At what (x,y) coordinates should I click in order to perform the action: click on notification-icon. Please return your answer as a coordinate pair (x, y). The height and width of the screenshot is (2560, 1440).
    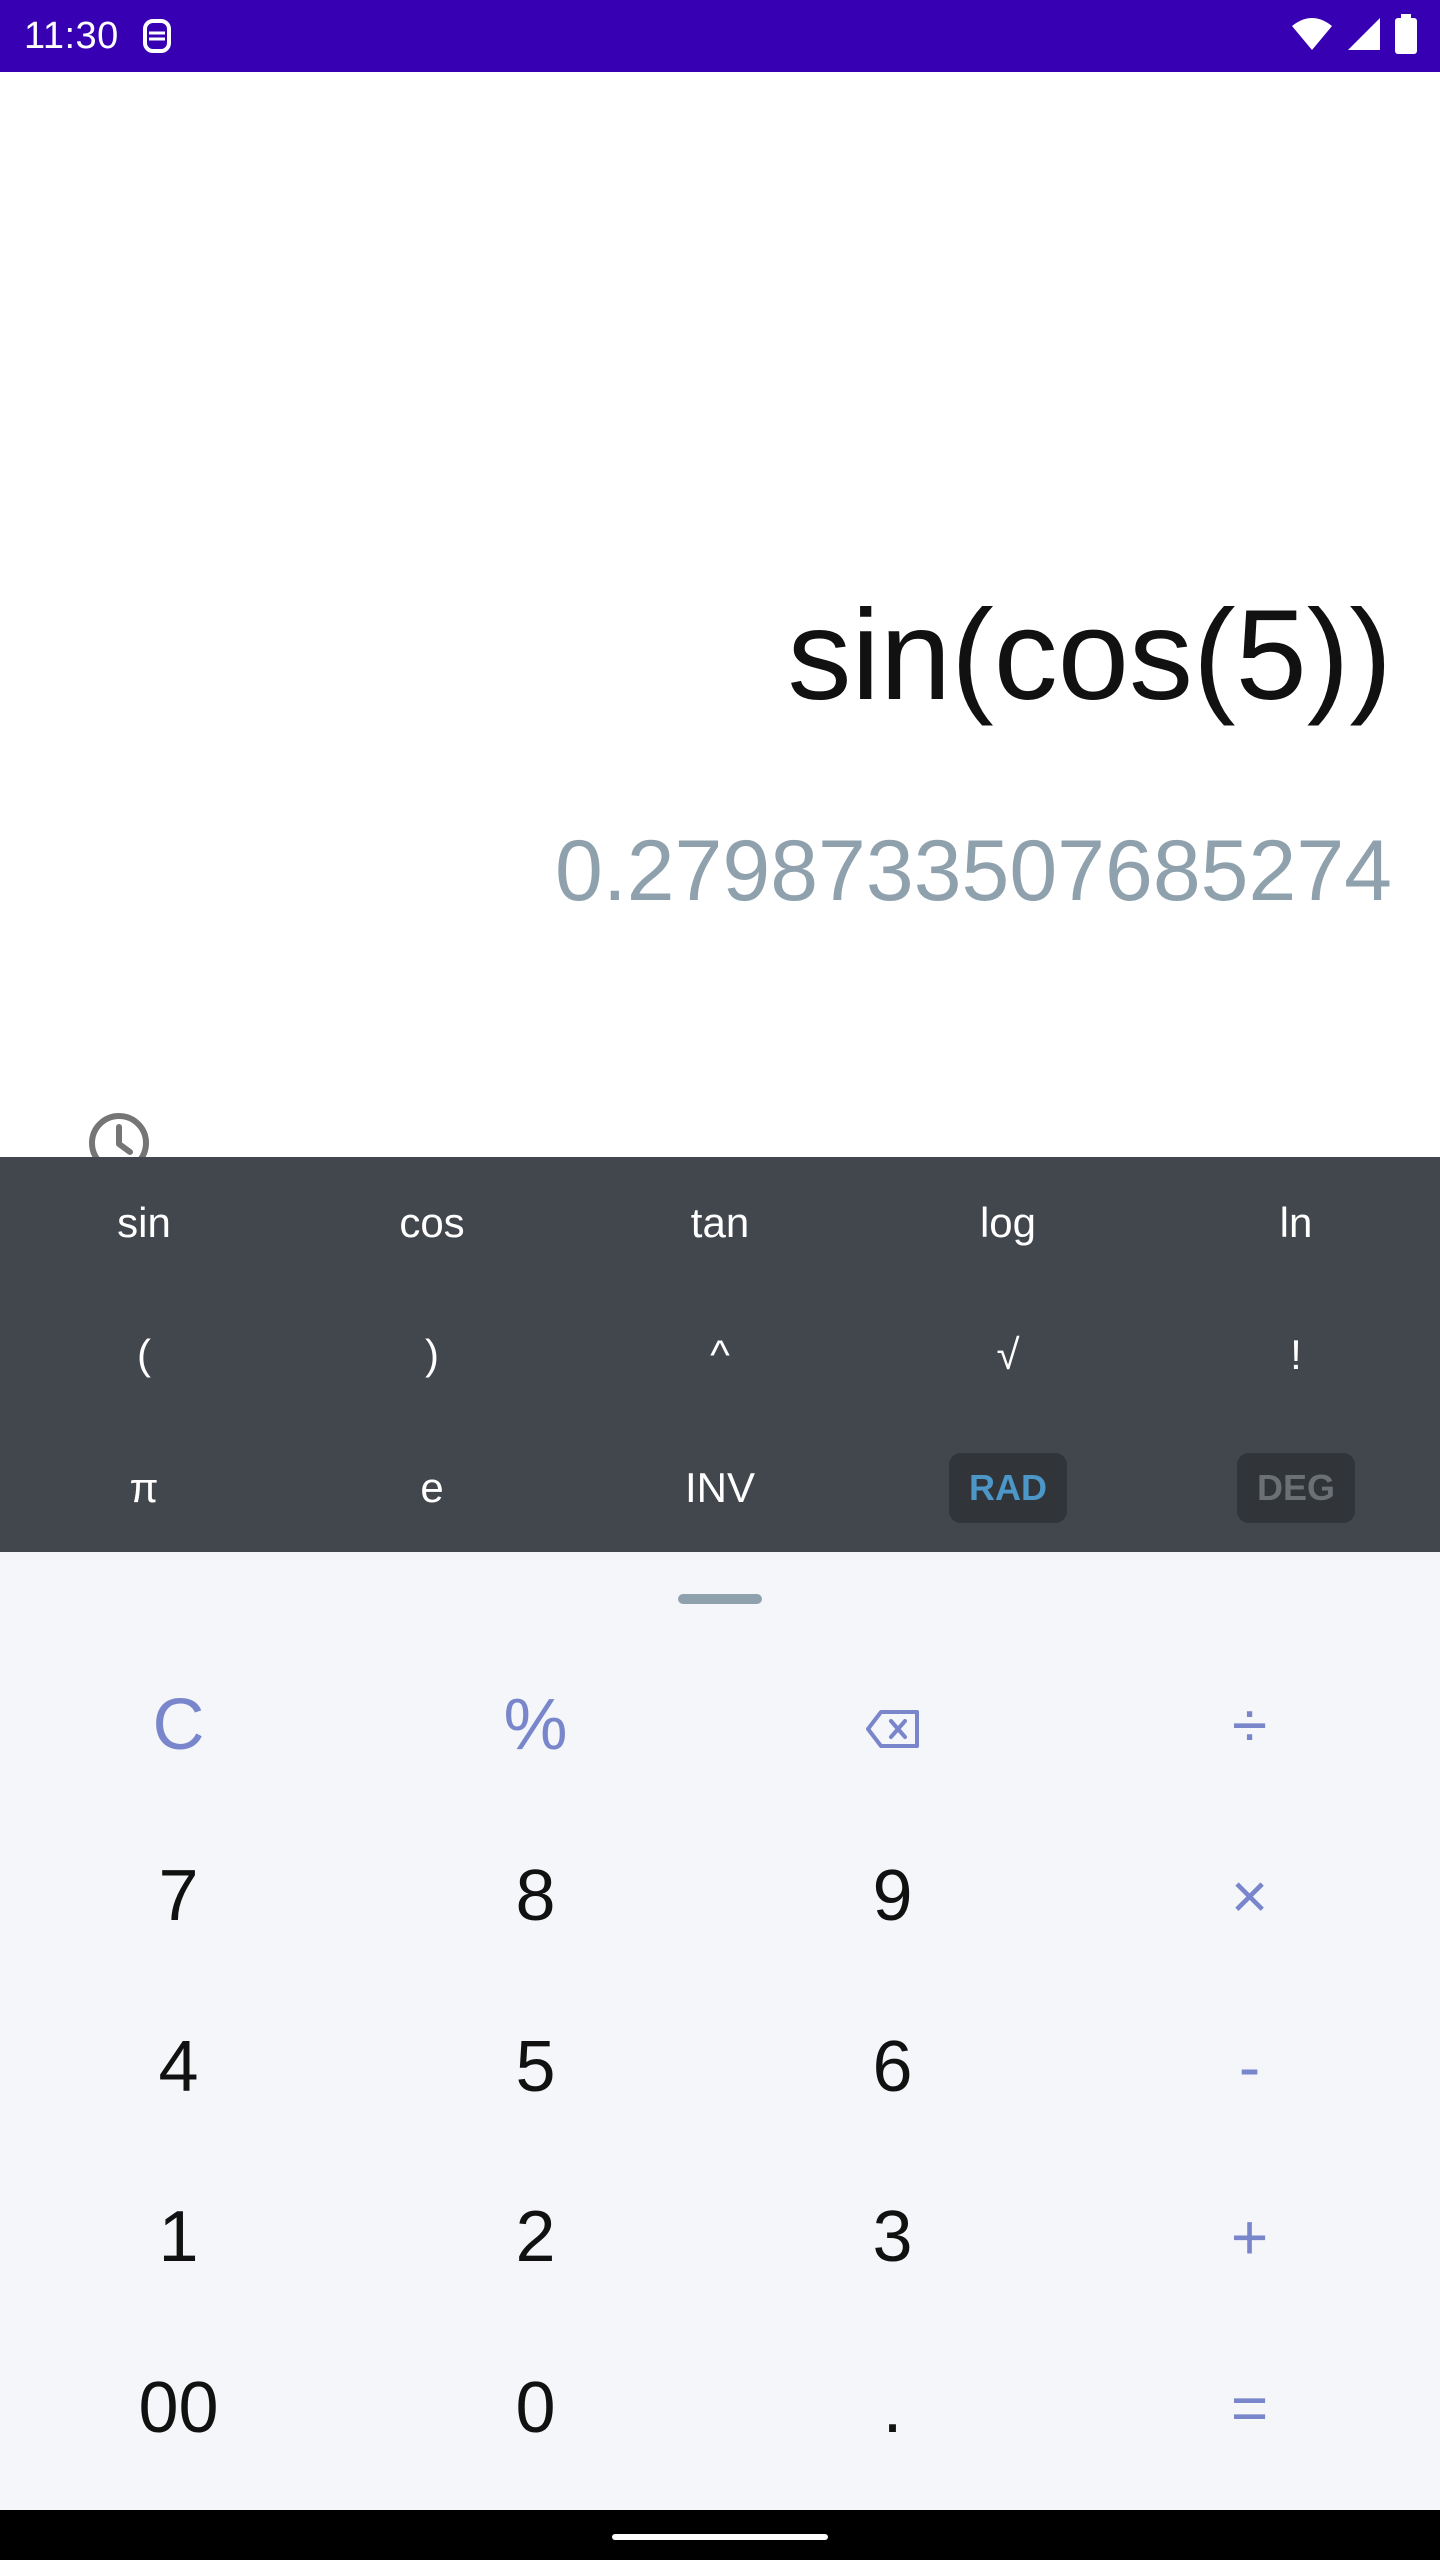
    Looking at the image, I should click on (159, 36).